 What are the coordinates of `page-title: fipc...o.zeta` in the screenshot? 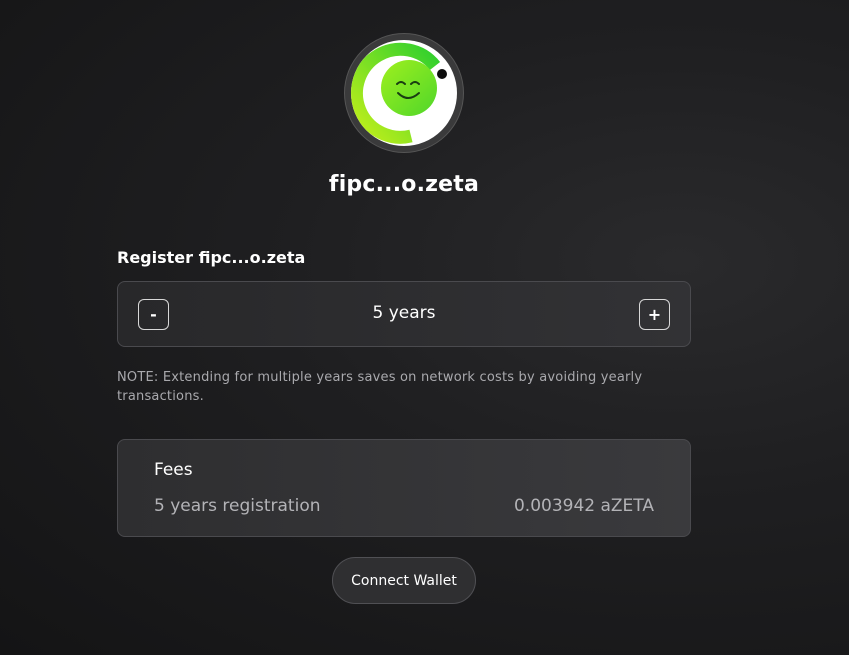 It's located at (404, 184).